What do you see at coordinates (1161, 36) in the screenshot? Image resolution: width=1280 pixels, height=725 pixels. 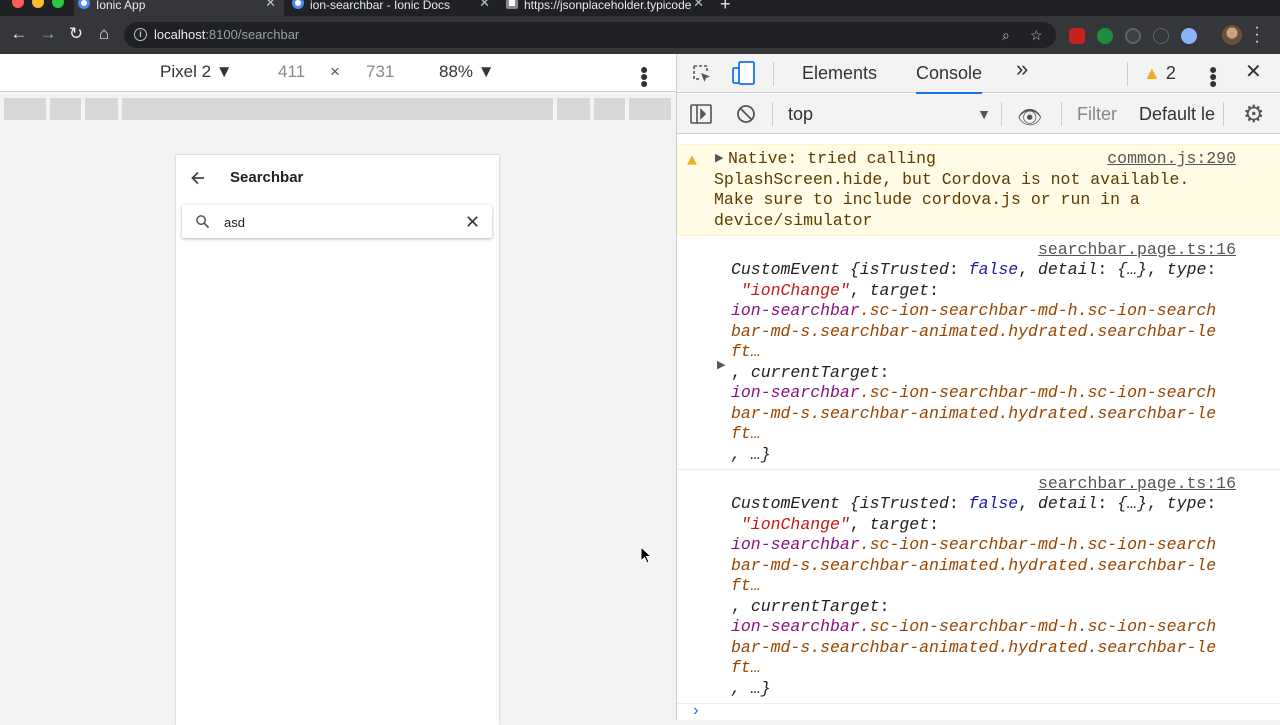 I see `extension-info-icon` at bounding box center [1161, 36].